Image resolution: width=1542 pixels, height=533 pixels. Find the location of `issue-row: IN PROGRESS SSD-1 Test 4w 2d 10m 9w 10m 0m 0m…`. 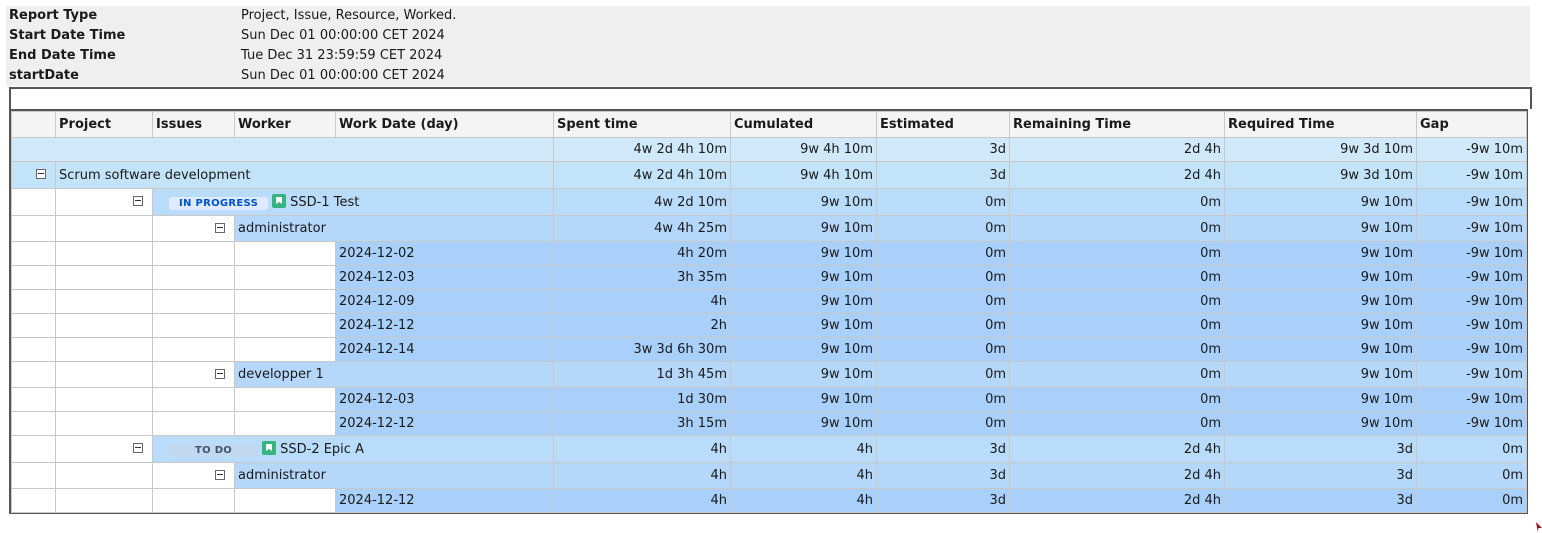

issue-row: IN PROGRESS SSD-1 Test 4w 2d 10m 9w 10m 0m 0m… is located at coordinates (769, 202).